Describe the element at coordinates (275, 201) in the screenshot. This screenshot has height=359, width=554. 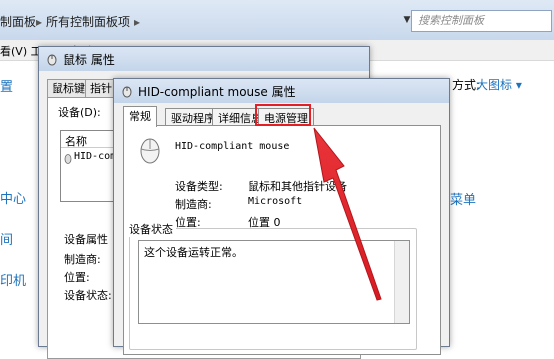
I see `manufacturer-value: Microsoft` at that location.